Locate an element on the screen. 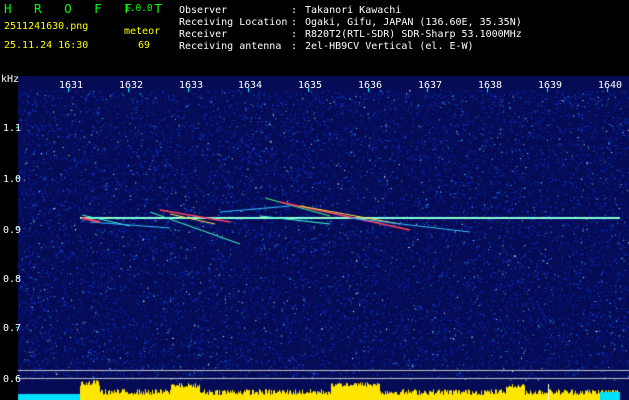 This screenshot has height=400, width=629. meteor-count: 69 is located at coordinates (144, 45).